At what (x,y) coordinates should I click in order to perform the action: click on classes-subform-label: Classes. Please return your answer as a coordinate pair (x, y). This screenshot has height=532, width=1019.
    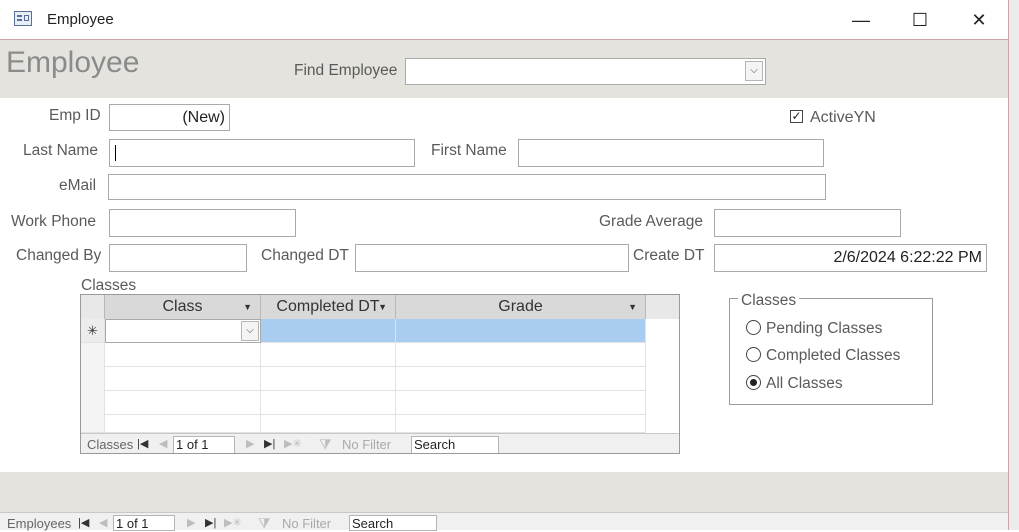
    Looking at the image, I should click on (109, 285).